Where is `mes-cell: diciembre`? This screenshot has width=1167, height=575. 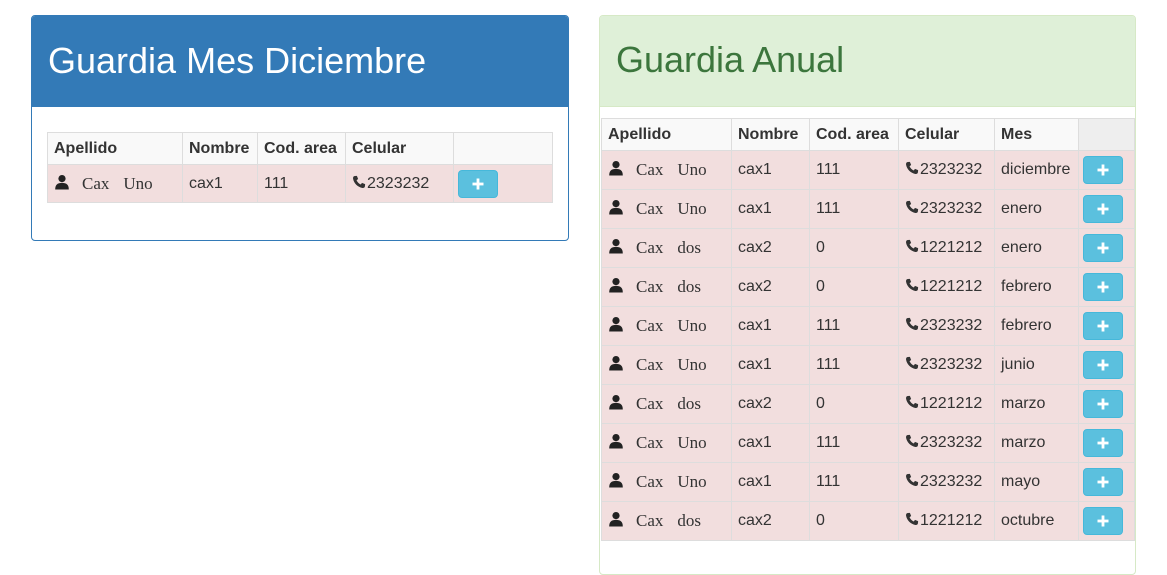 mes-cell: diciembre is located at coordinates (1036, 170).